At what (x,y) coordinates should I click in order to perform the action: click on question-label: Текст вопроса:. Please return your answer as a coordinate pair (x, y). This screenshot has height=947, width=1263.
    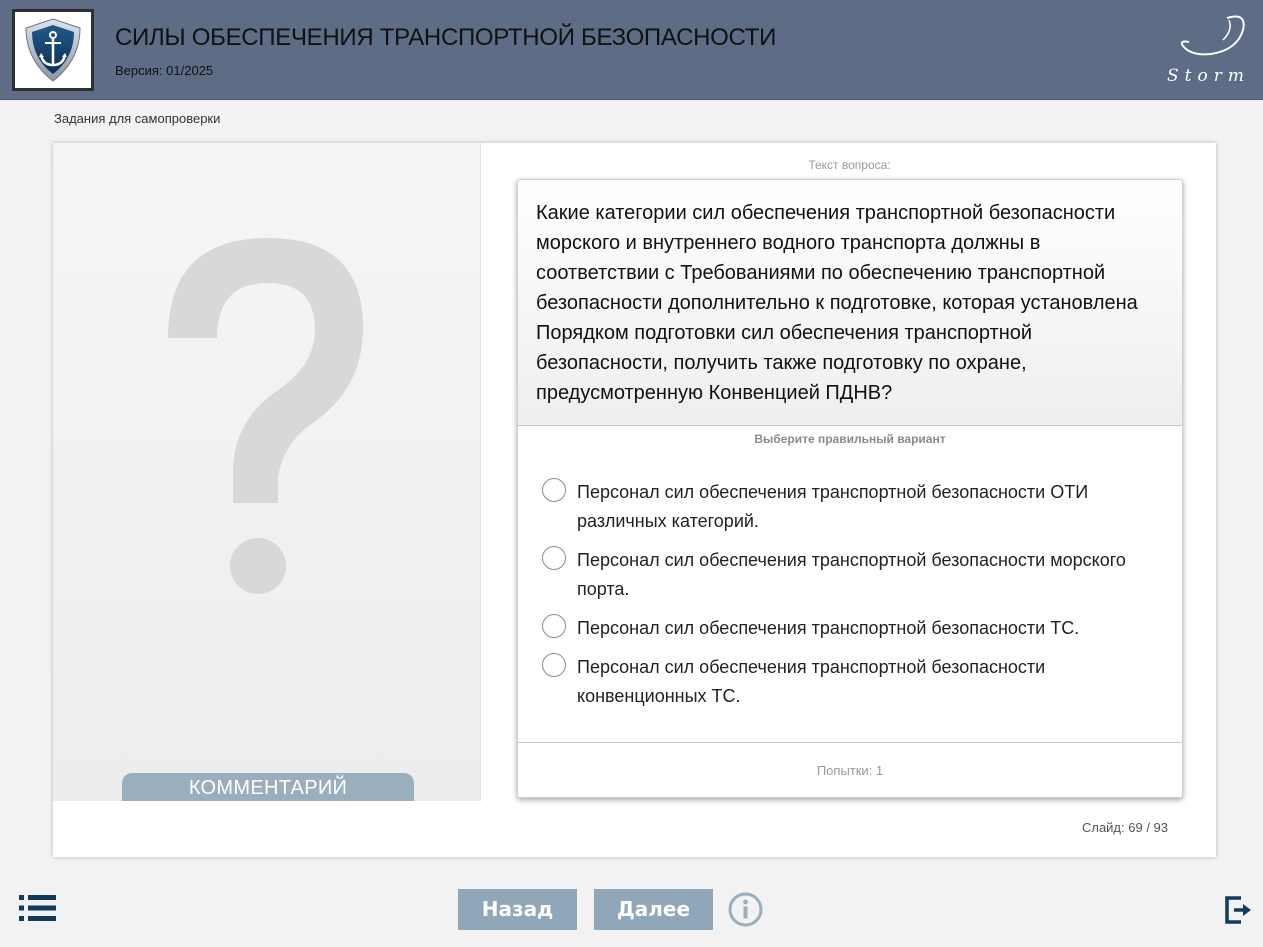
    Looking at the image, I should click on (849, 165).